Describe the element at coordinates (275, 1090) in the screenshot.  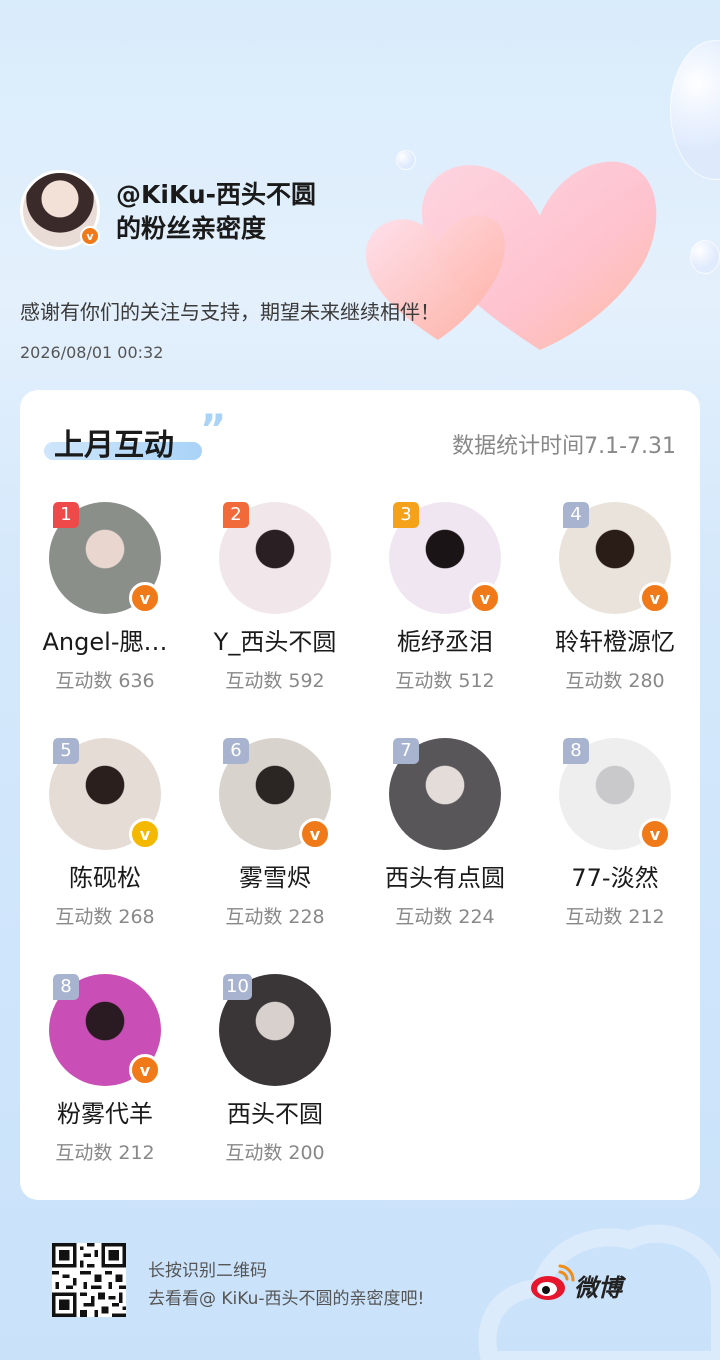
I see `fan-item: 10 西头不圆 互动数 200` at that location.